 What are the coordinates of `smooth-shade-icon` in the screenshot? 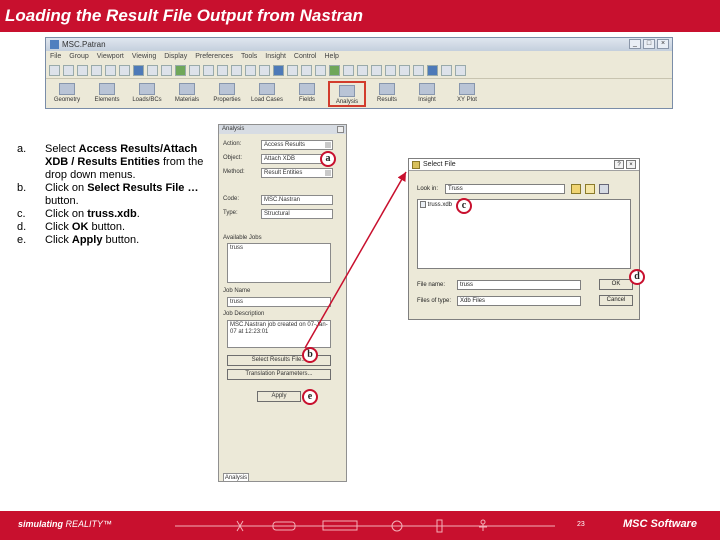 It's located at (376, 70).